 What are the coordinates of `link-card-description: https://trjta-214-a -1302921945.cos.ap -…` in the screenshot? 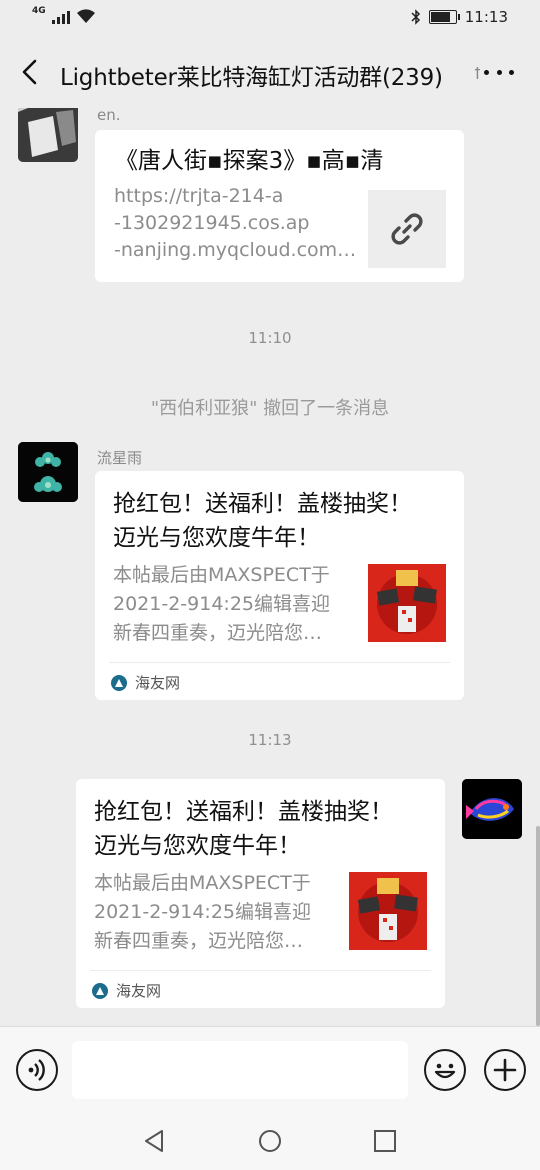 It's located at (234, 223).